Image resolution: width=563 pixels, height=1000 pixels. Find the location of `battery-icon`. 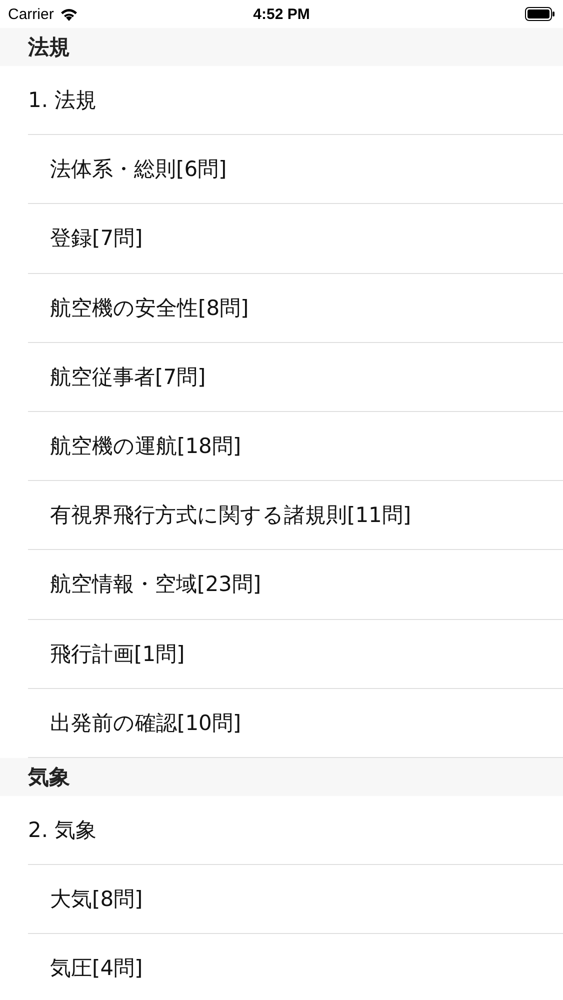

battery-icon is located at coordinates (540, 14).